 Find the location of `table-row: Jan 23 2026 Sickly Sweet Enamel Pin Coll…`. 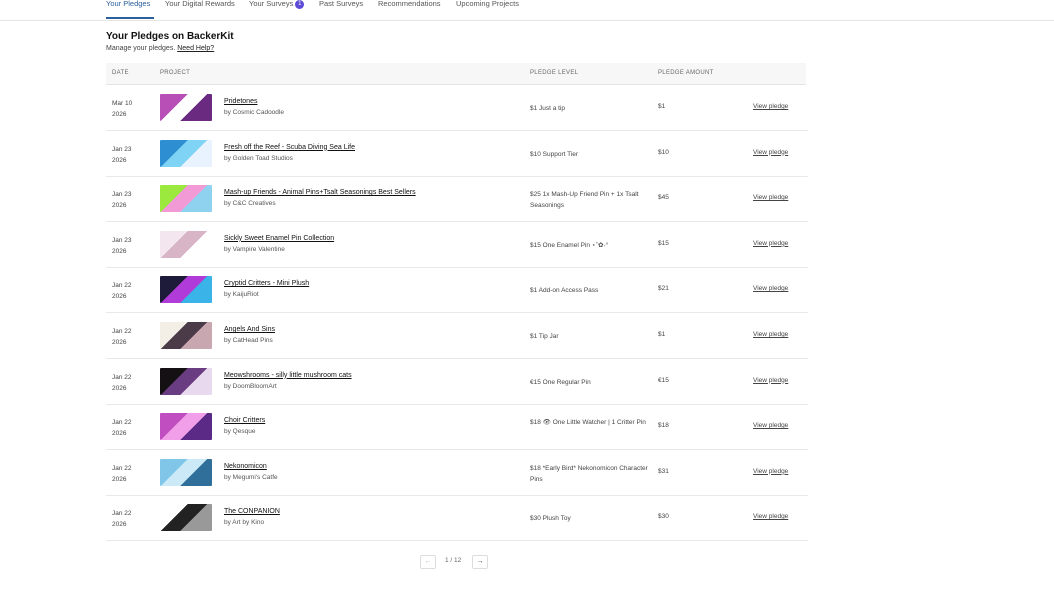

table-row: Jan 23 2026 Sickly Sweet Enamel Pin Coll… is located at coordinates (457, 245).